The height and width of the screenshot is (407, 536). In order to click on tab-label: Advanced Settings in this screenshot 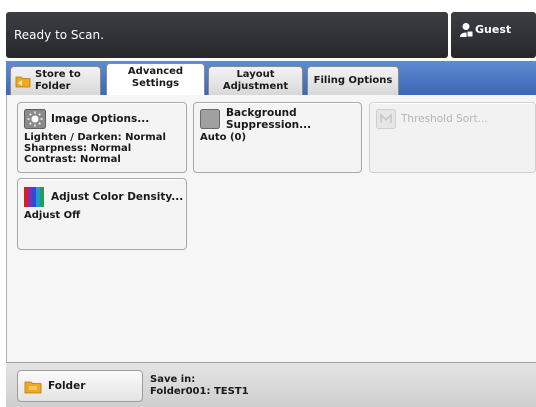, I will do `click(155, 77)`.